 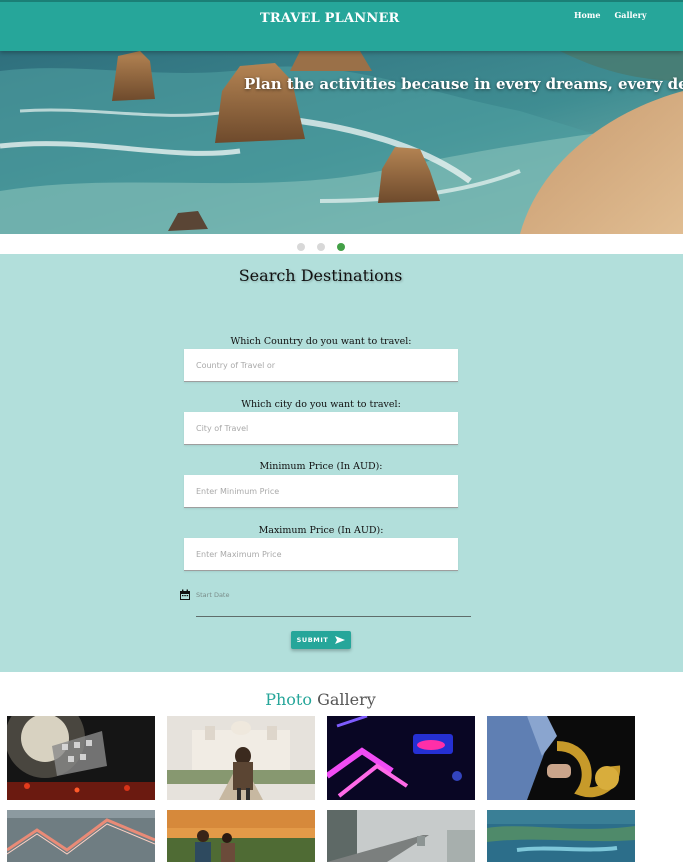 I want to click on sunset-people-photo, so click(x=241, y=836).